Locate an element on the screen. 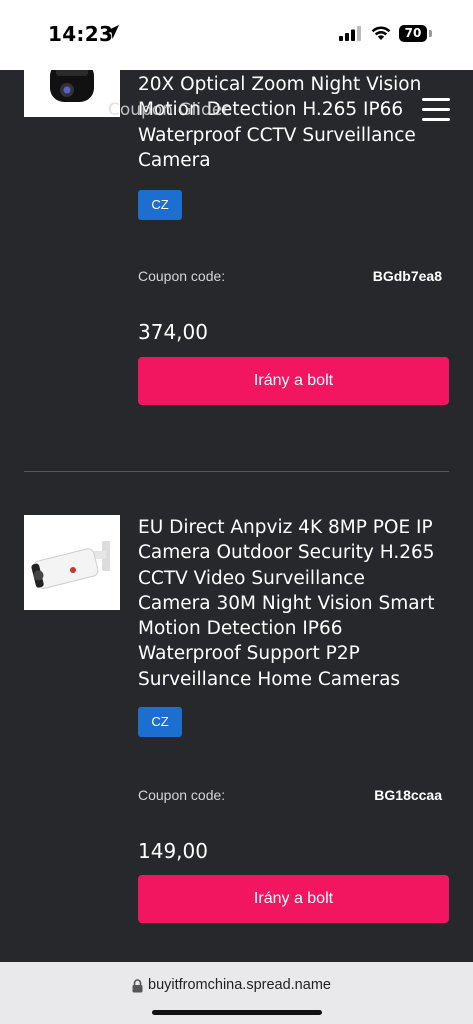 The height and width of the screenshot is (1024, 473). site-logo-text: Coupon Glider is located at coordinates (168, 110).